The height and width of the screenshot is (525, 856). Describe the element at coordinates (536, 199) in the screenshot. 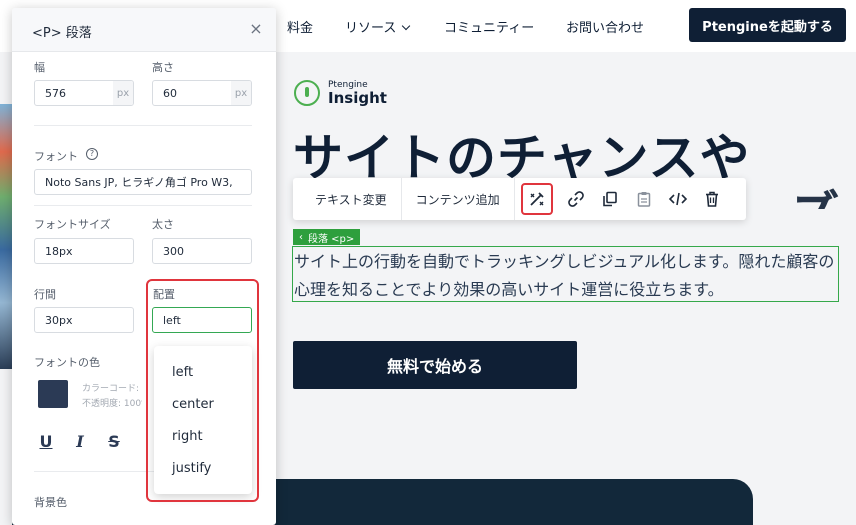

I see `magic-wand-icon` at that location.